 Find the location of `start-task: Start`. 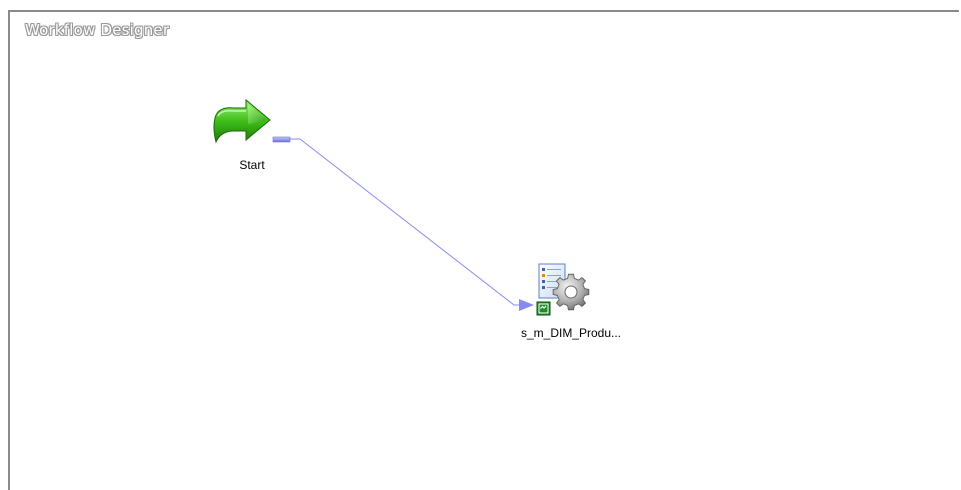

start-task: Start is located at coordinates (250, 138).